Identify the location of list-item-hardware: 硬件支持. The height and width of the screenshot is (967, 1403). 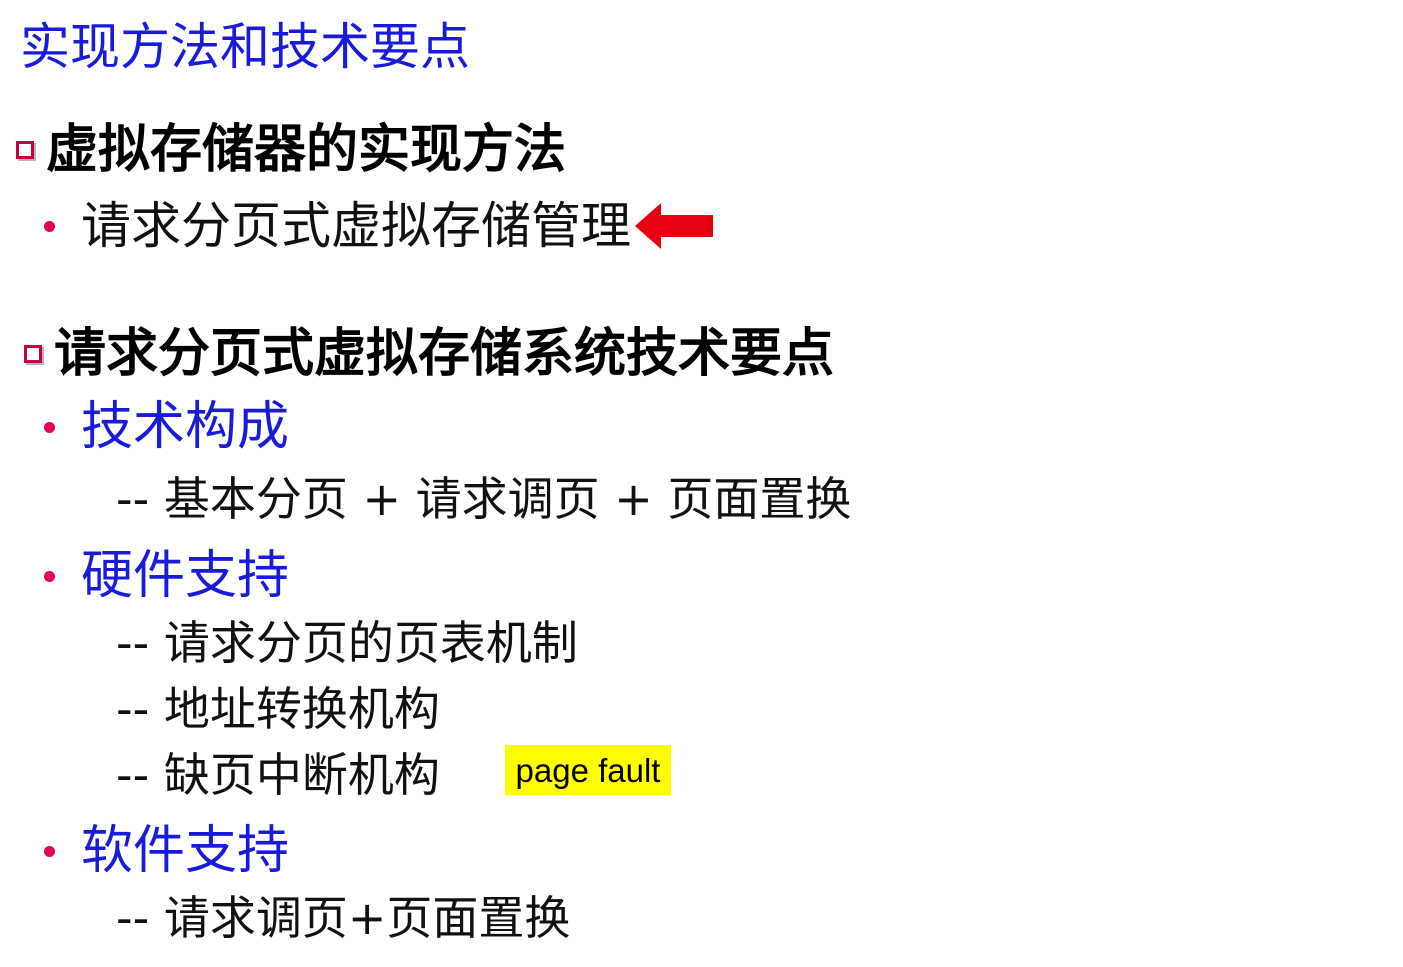
(166, 576).